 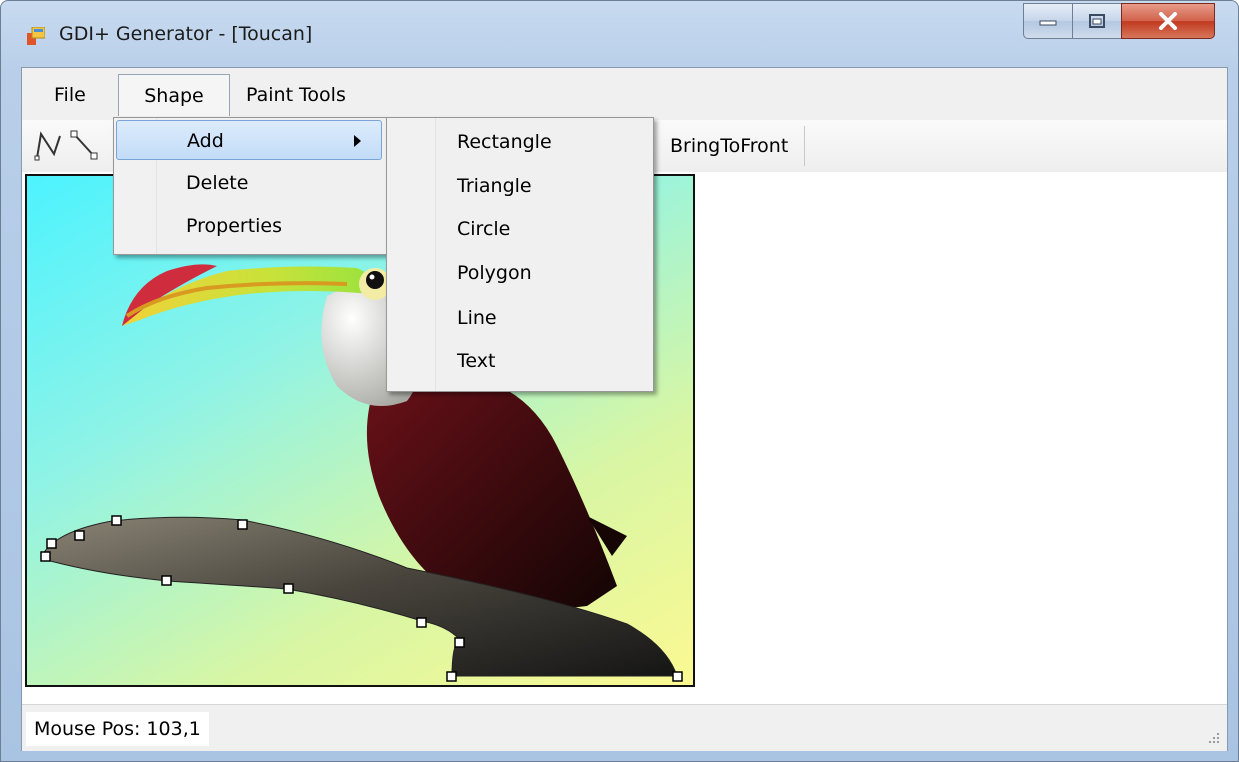 I want to click on close-icon, so click(x=1168, y=21).